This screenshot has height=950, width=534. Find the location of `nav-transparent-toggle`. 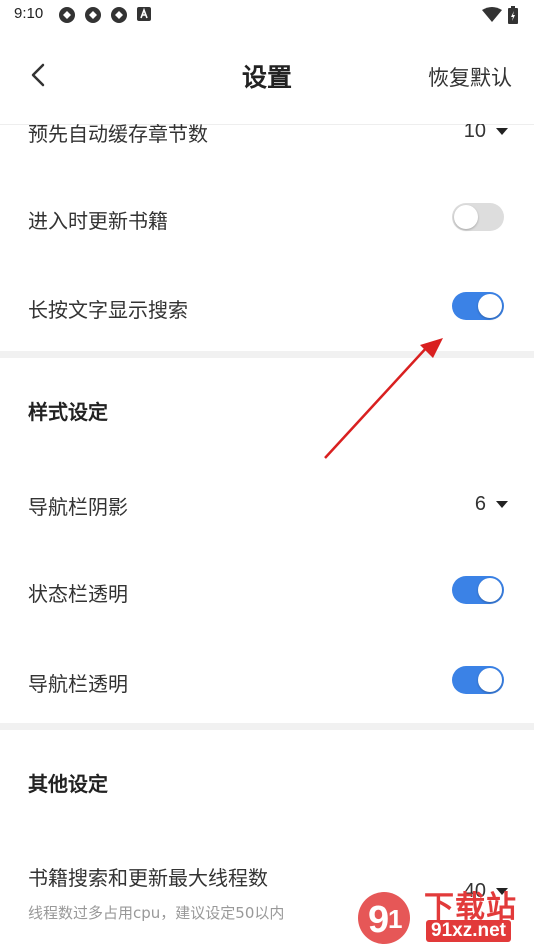

nav-transparent-toggle is located at coordinates (478, 680).